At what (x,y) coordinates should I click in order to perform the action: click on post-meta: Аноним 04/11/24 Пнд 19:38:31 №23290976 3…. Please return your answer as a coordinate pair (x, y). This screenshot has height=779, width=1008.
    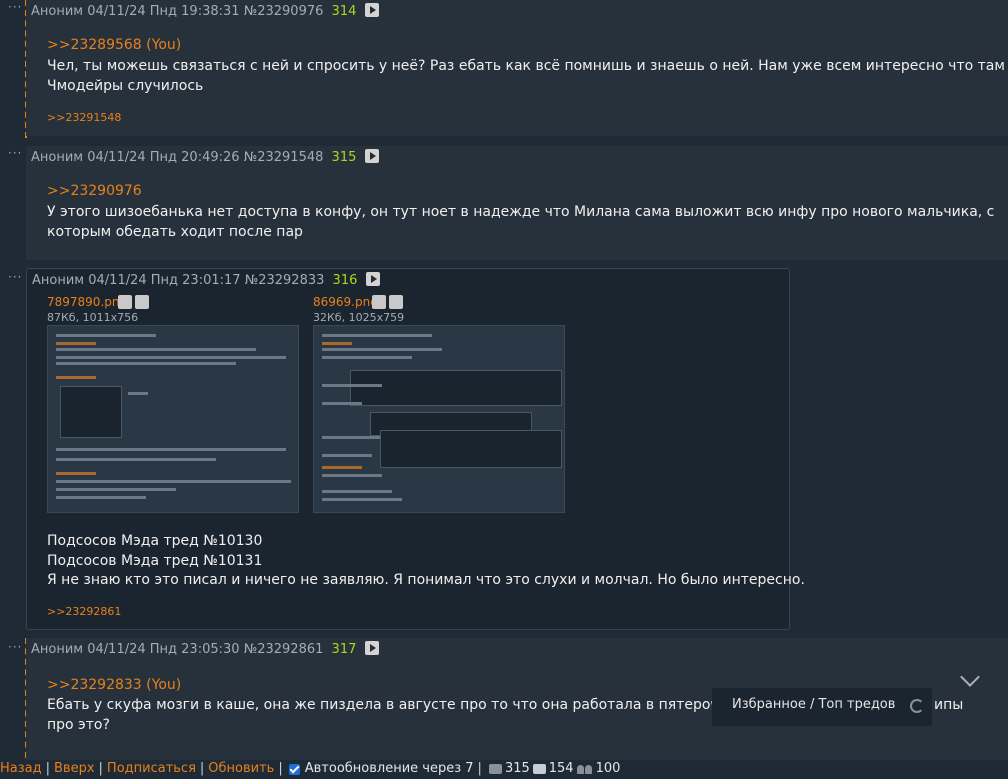
    Looking at the image, I should click on (205, 12).